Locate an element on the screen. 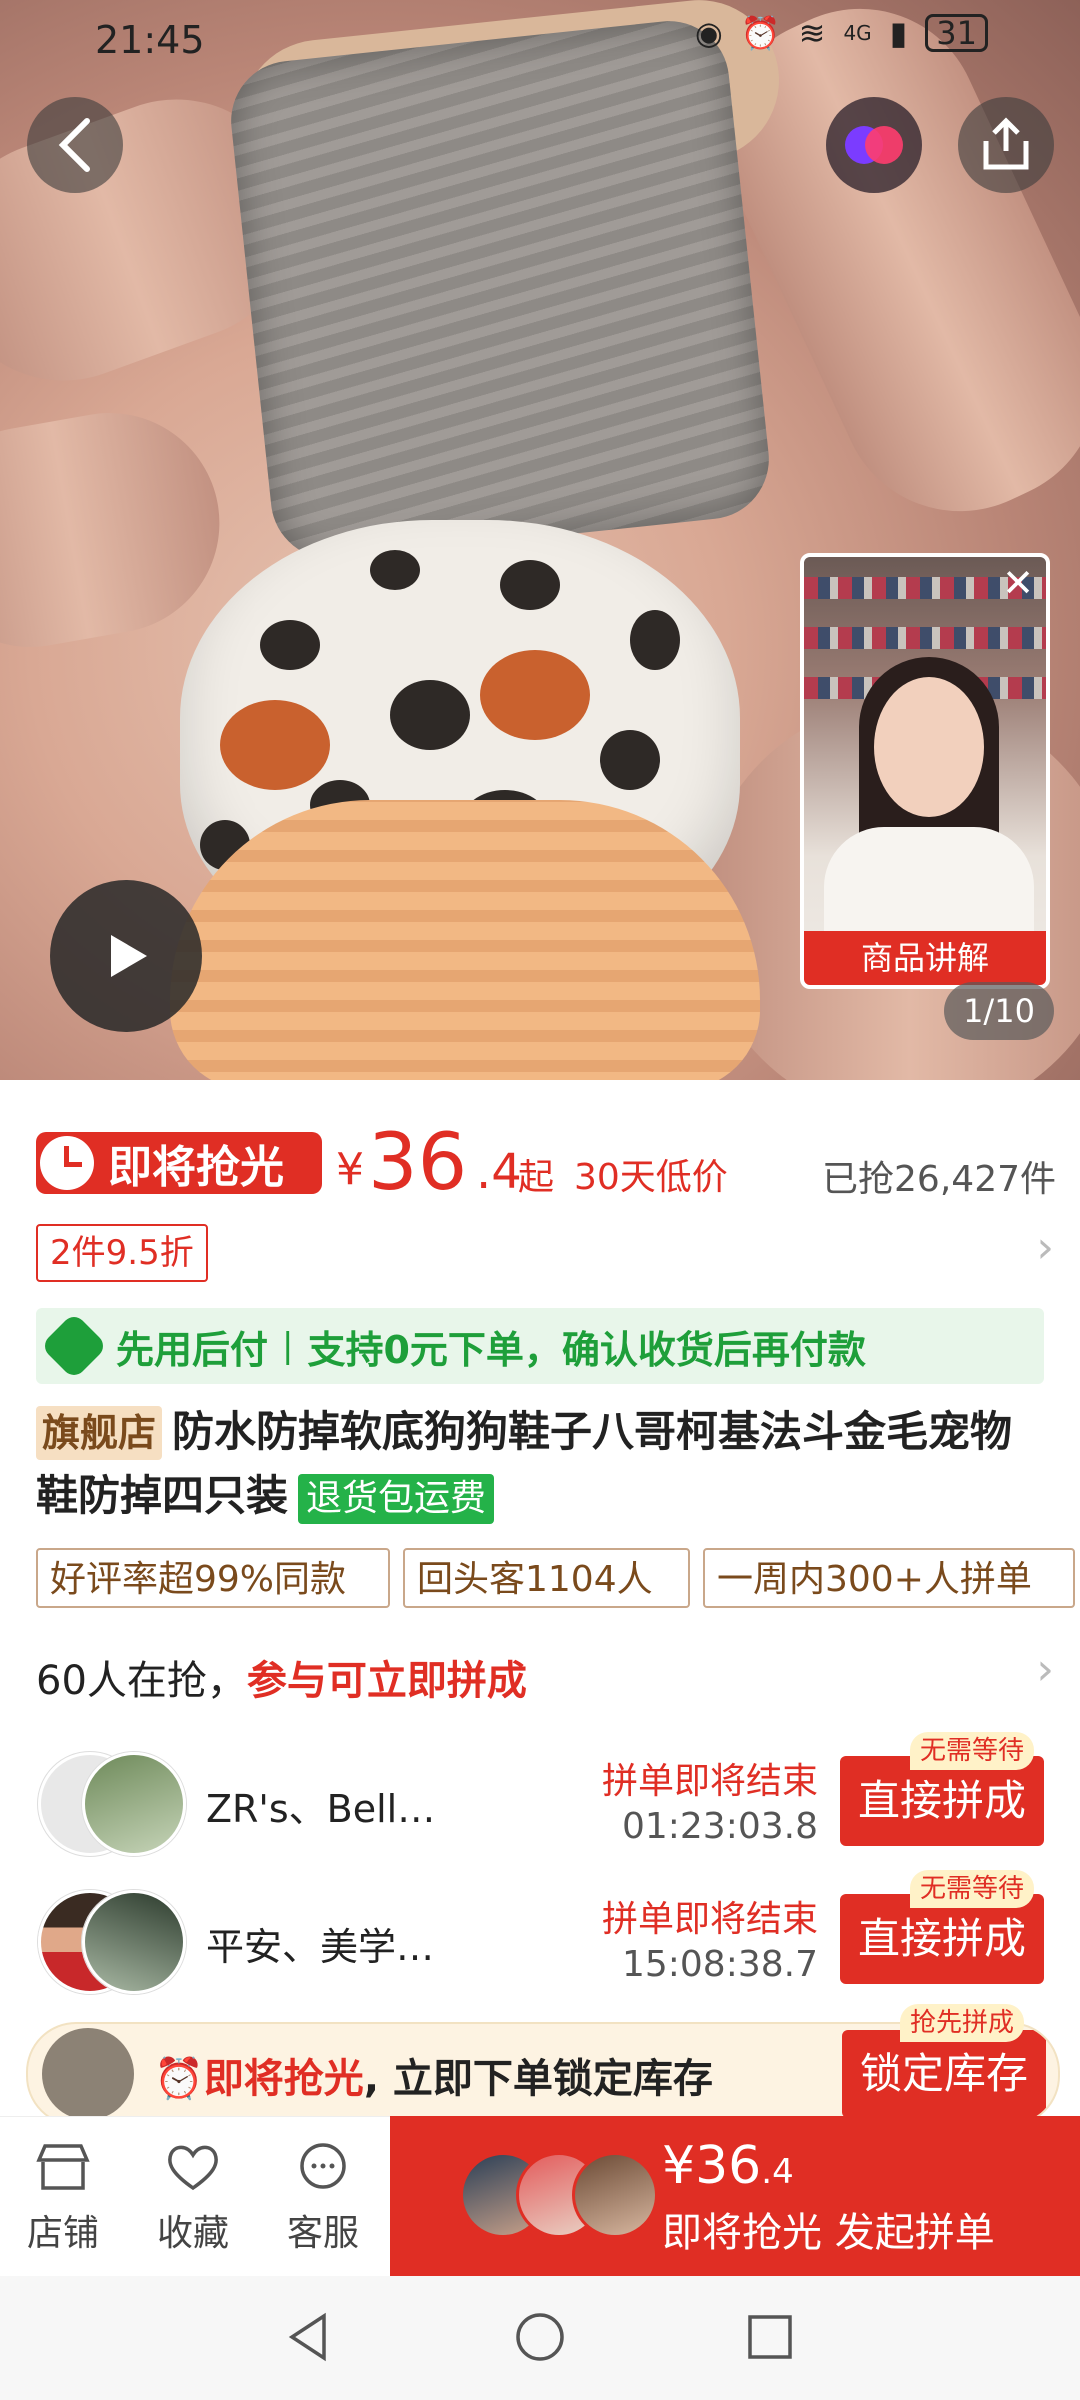 This screenshot has height=2400, width=1080. battery-icon: 31 is located at coordinates (956, 33).